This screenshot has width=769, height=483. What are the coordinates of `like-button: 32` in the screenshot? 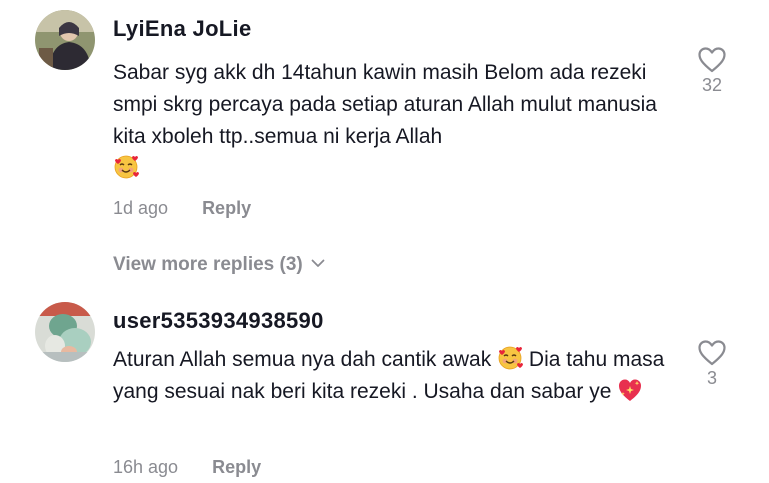 It's located at (712, 71).